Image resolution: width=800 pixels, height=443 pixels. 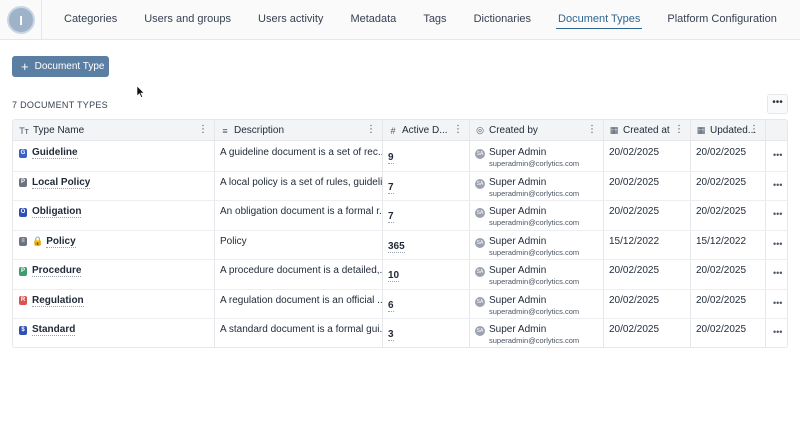 I want to click on active-documents-cell: 10, so click(x=425, y=274).